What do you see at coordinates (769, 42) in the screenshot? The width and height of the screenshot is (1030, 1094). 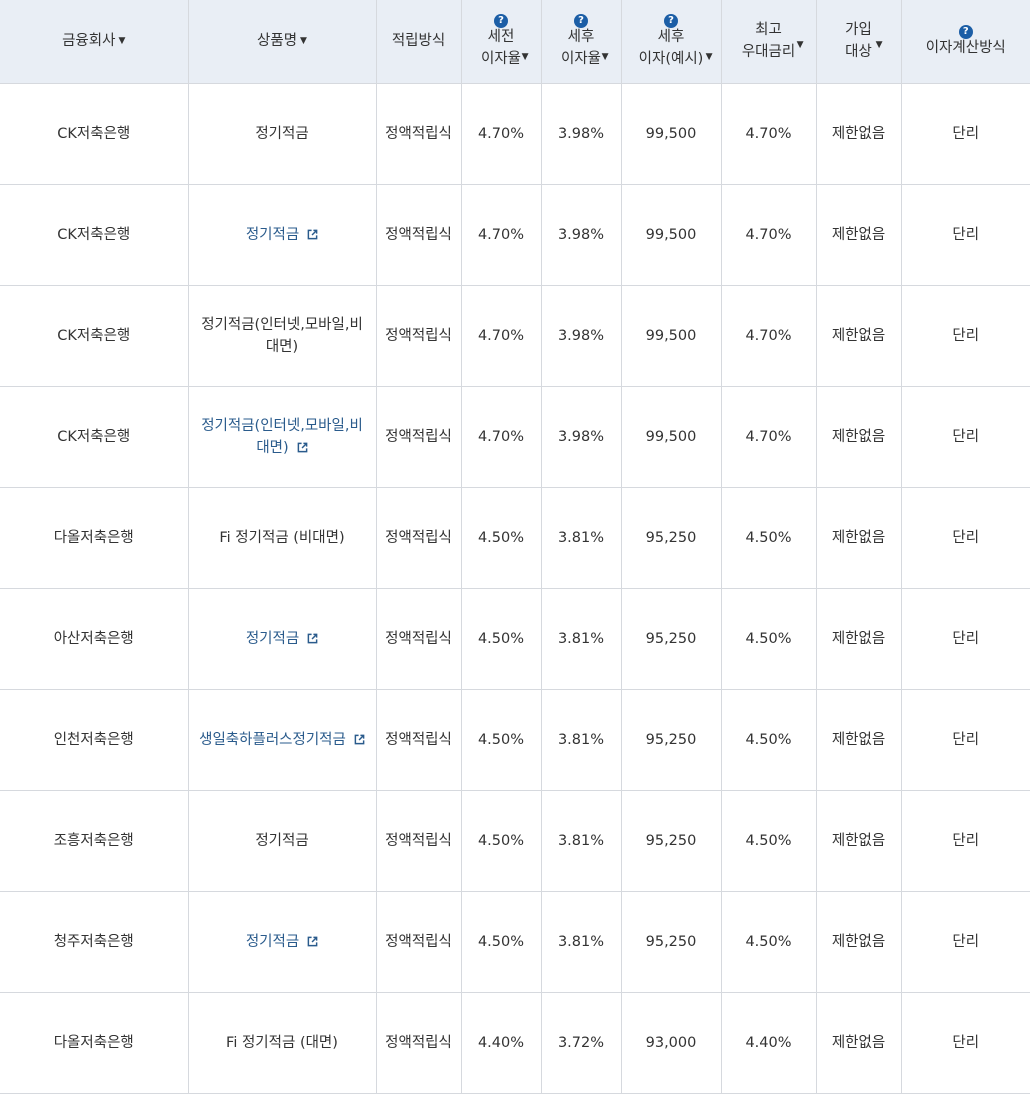 I see `header-max-rate: 최고 우대금리 ▼` at bounding box center [769, 42].